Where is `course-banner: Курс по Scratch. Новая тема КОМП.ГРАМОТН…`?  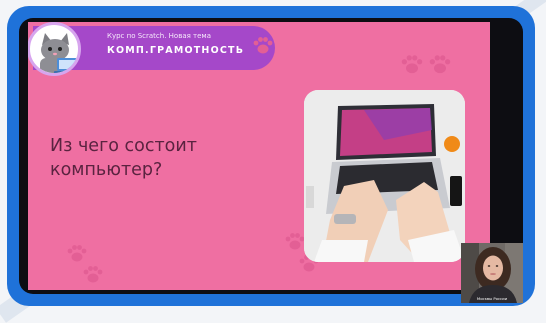 course-banner: Курс по Scratch. Новая тема КОМП.ГРАМОТН… is located at coordinates (151, 49).